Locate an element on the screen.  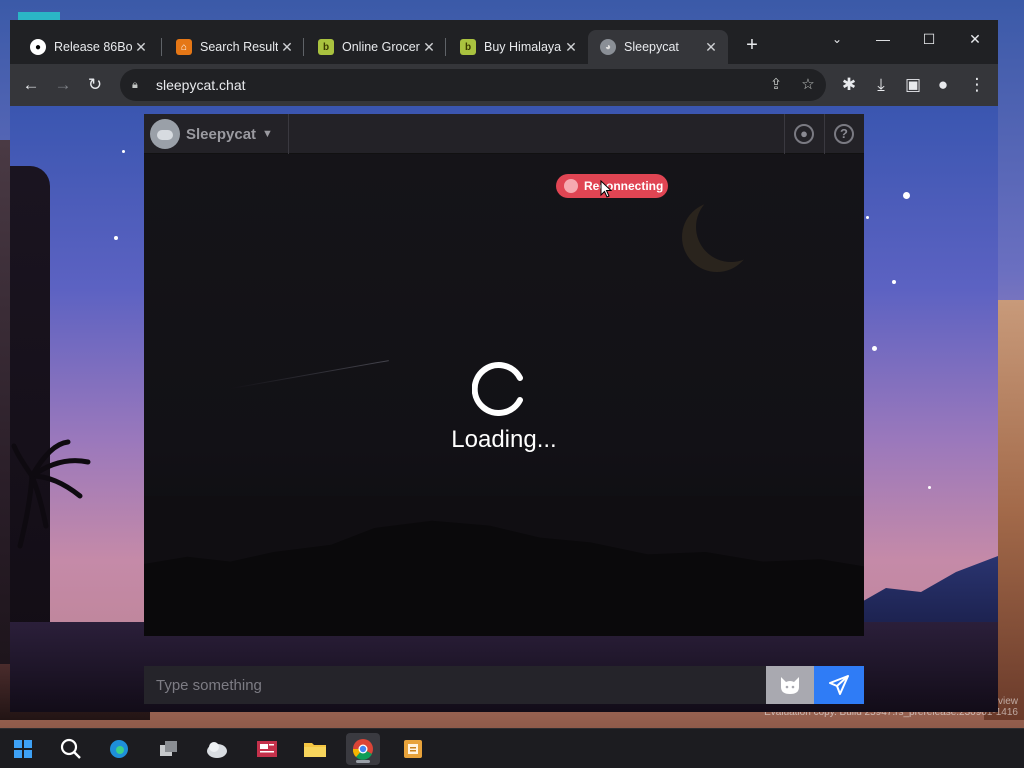
cat-face-icon is located at coordinates (790, 685).